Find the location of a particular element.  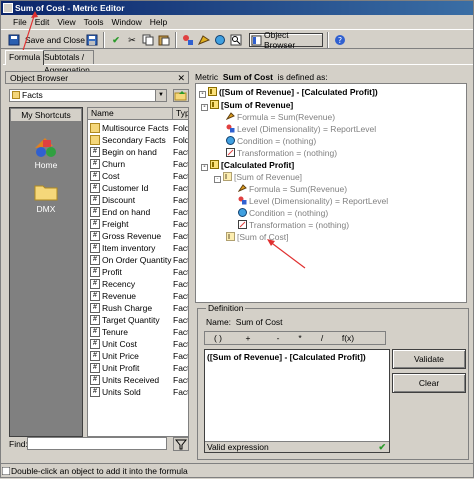

list-item: # Cost Fact is located at coordinates (138, 176).